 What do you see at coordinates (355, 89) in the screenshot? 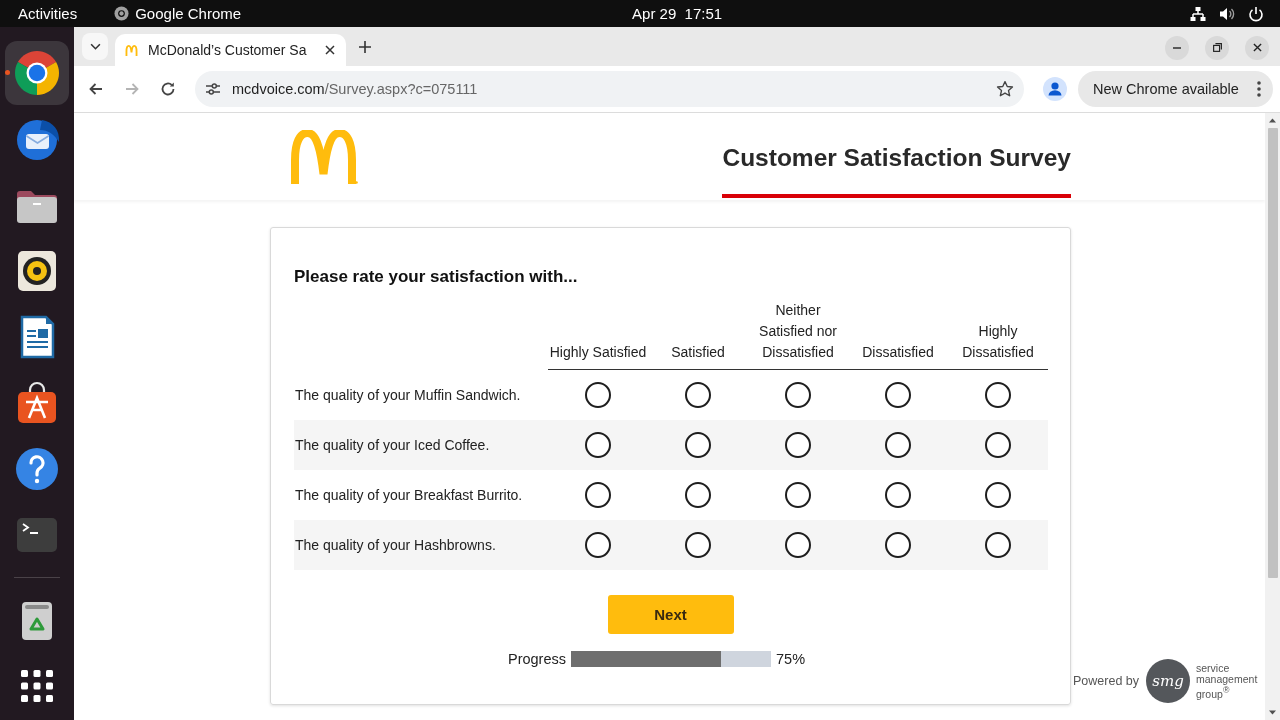
I see `url-text: mcdvoice.com/Survey.aspx?c=075111` at bounding box center [355, 89].